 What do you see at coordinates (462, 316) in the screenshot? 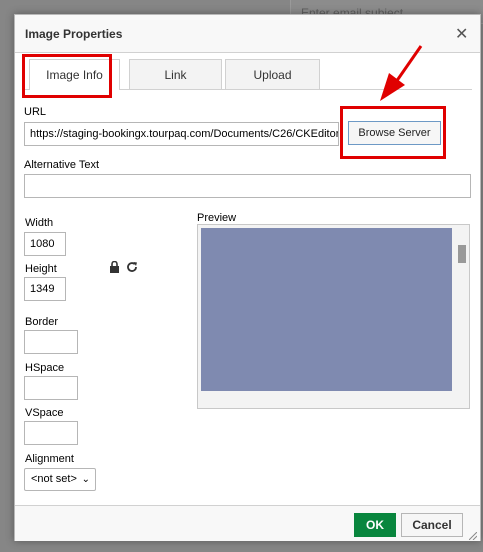
I see `preview-scrollbar` at bounding box center [462, 316].